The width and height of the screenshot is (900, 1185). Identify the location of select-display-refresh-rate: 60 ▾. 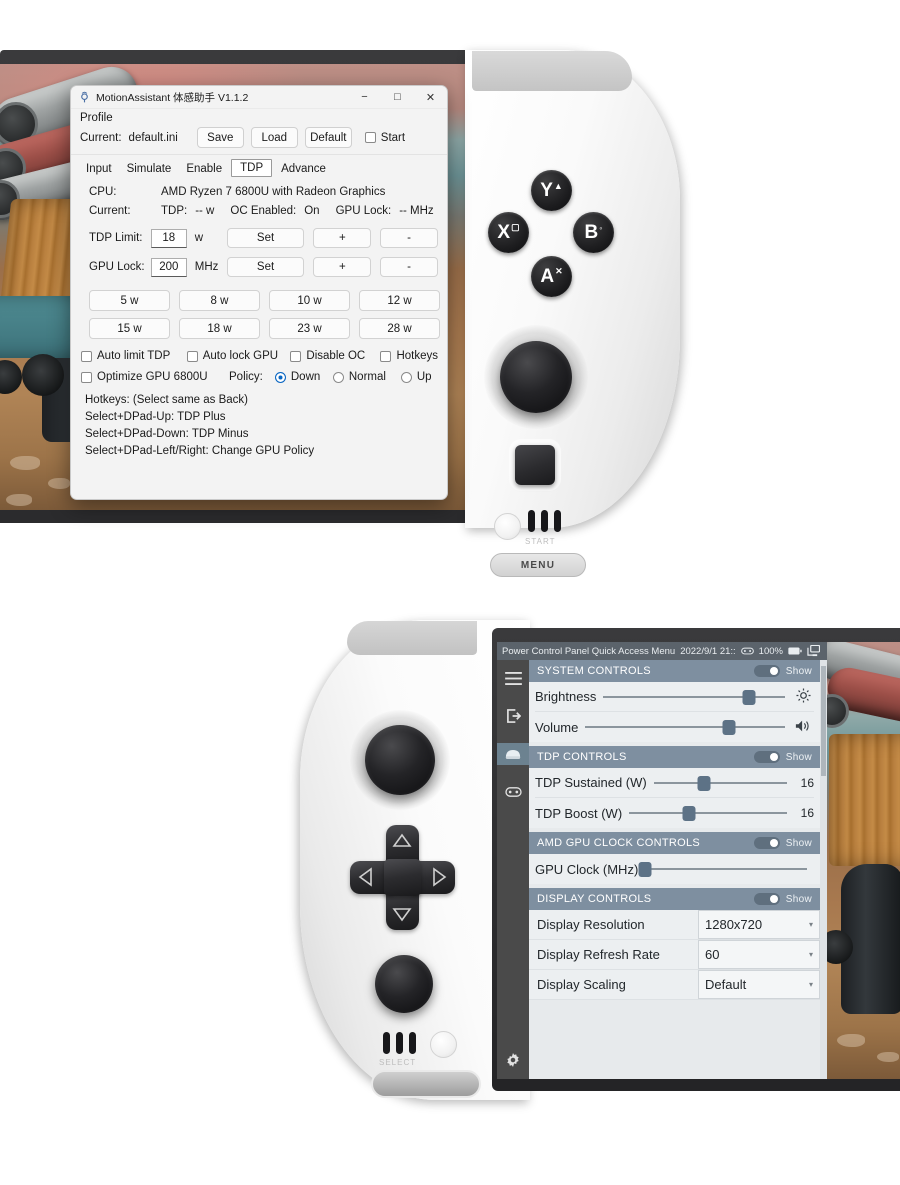
(759, 954).